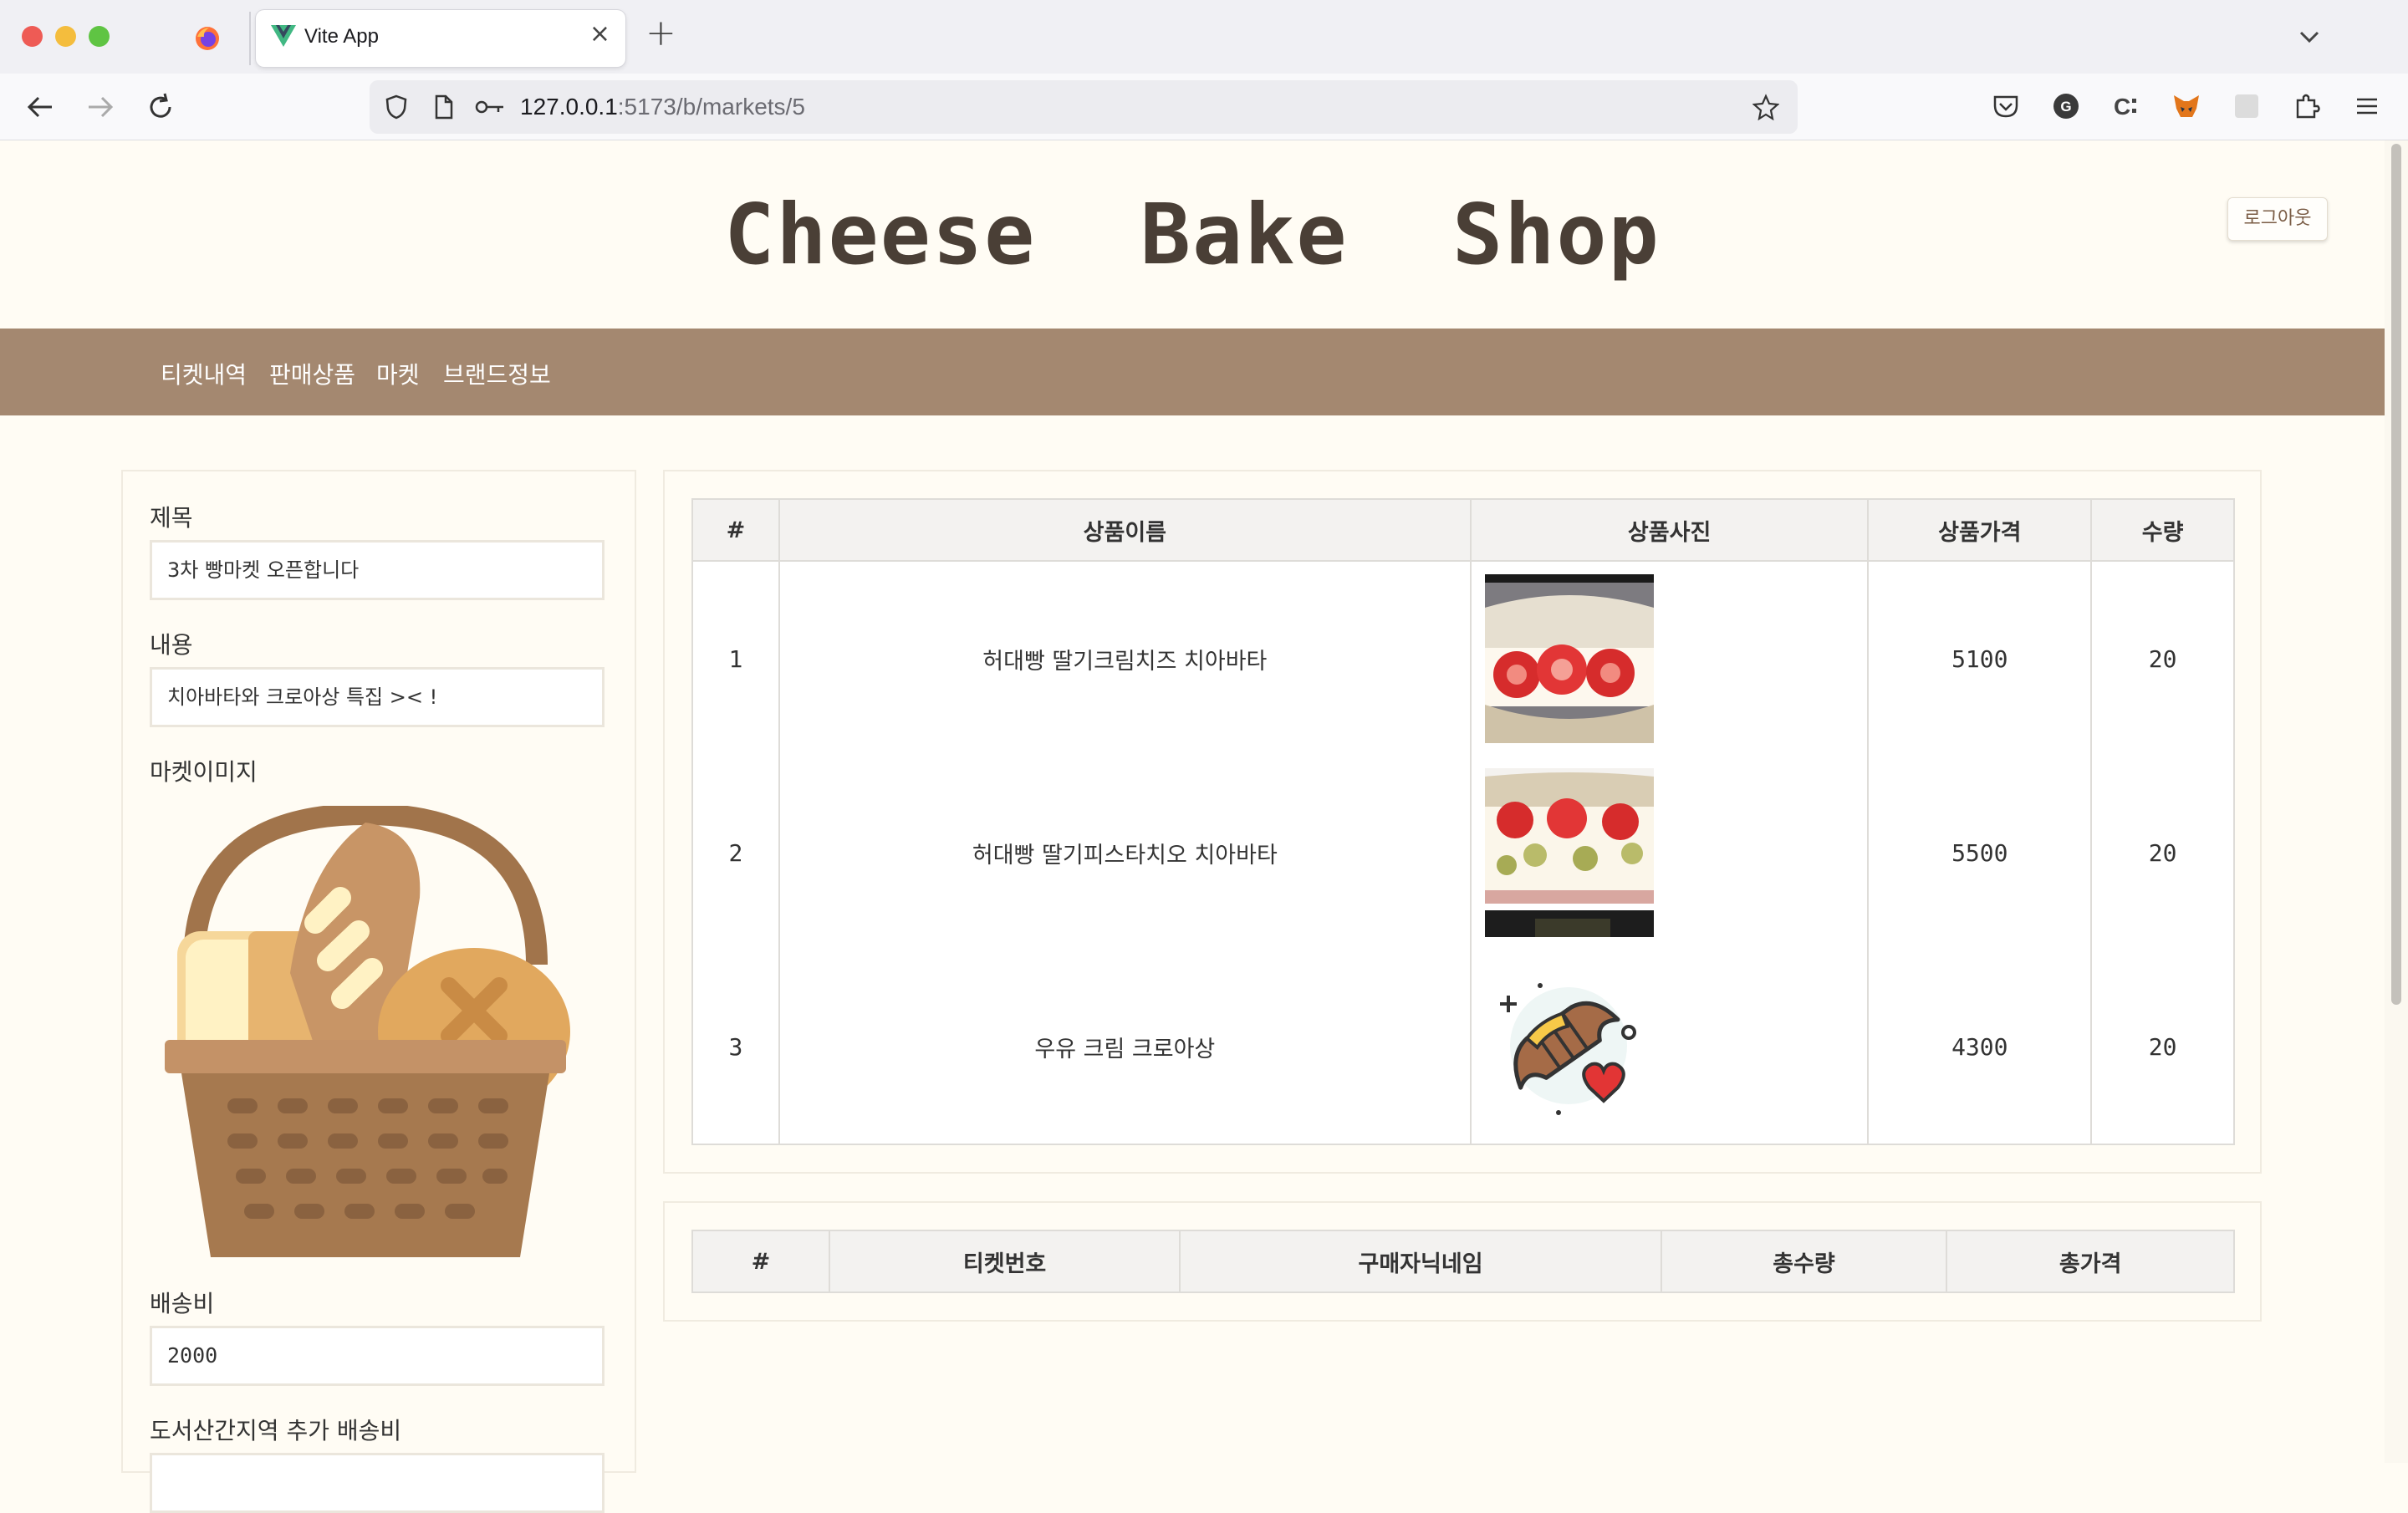 The height and width of the screenshot is (1513, 2408). What do you see at coordinates (1125, 1047) in the screenshot?
I see `product-name: 우유 크림 크로아상` at bounding box center [1125, 1047].